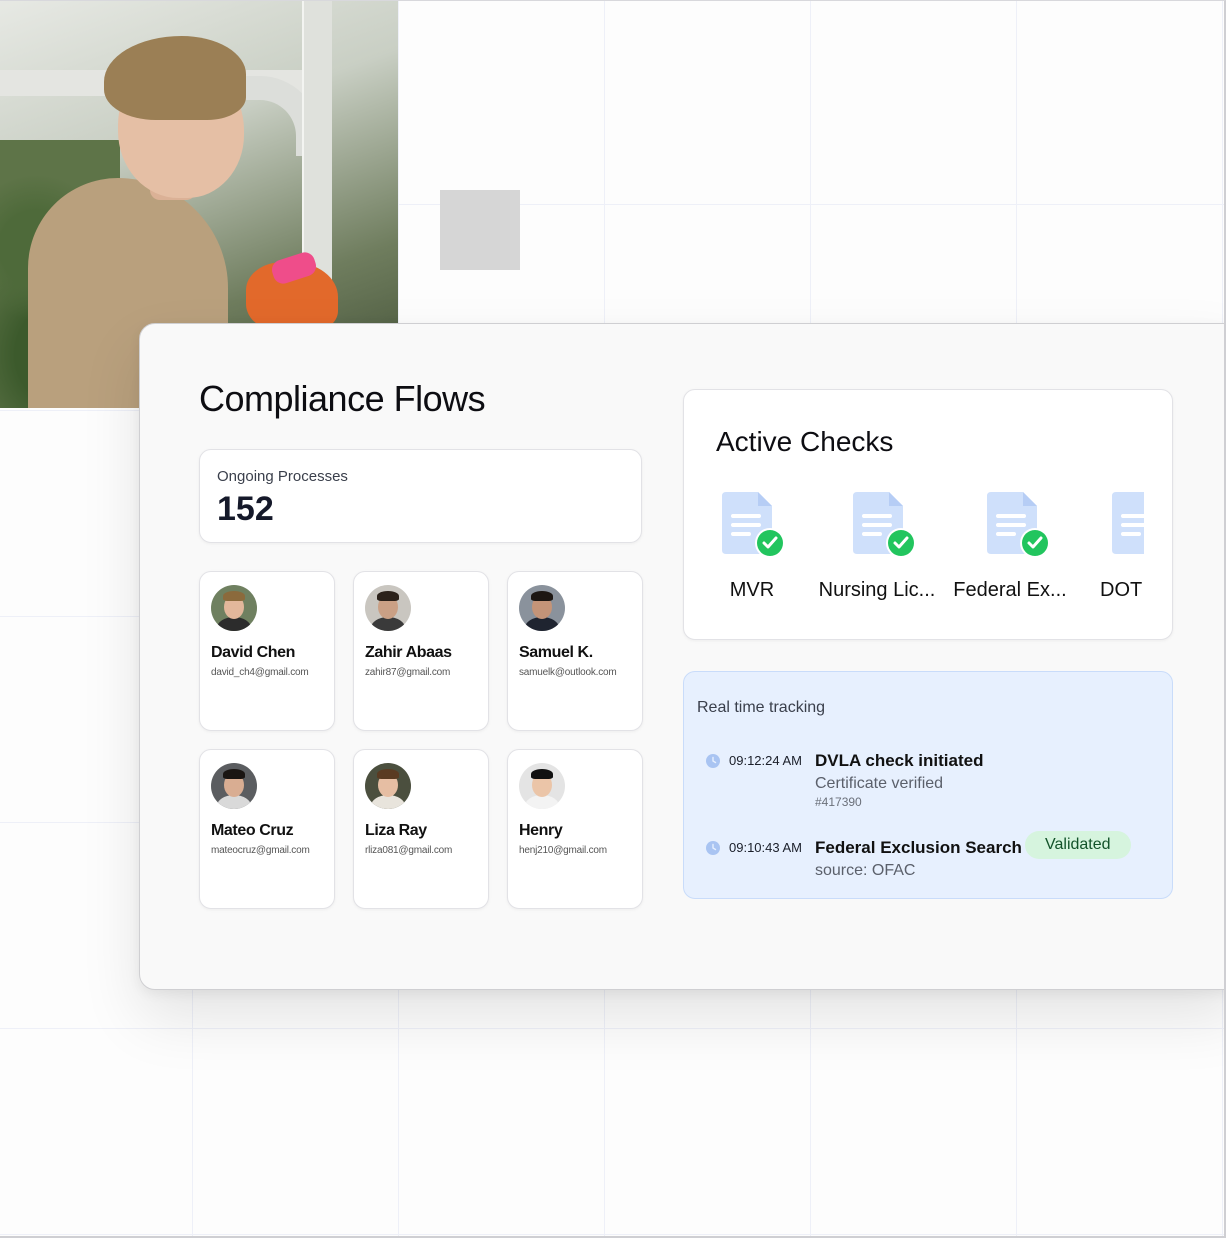 Image resolution: width=1226 pixels, height=1238 pixels. Describe the element at coordinates (420, 496) in the screenshot. I see `ongoing-processes-card: Ongoing Processes 152` at that location.